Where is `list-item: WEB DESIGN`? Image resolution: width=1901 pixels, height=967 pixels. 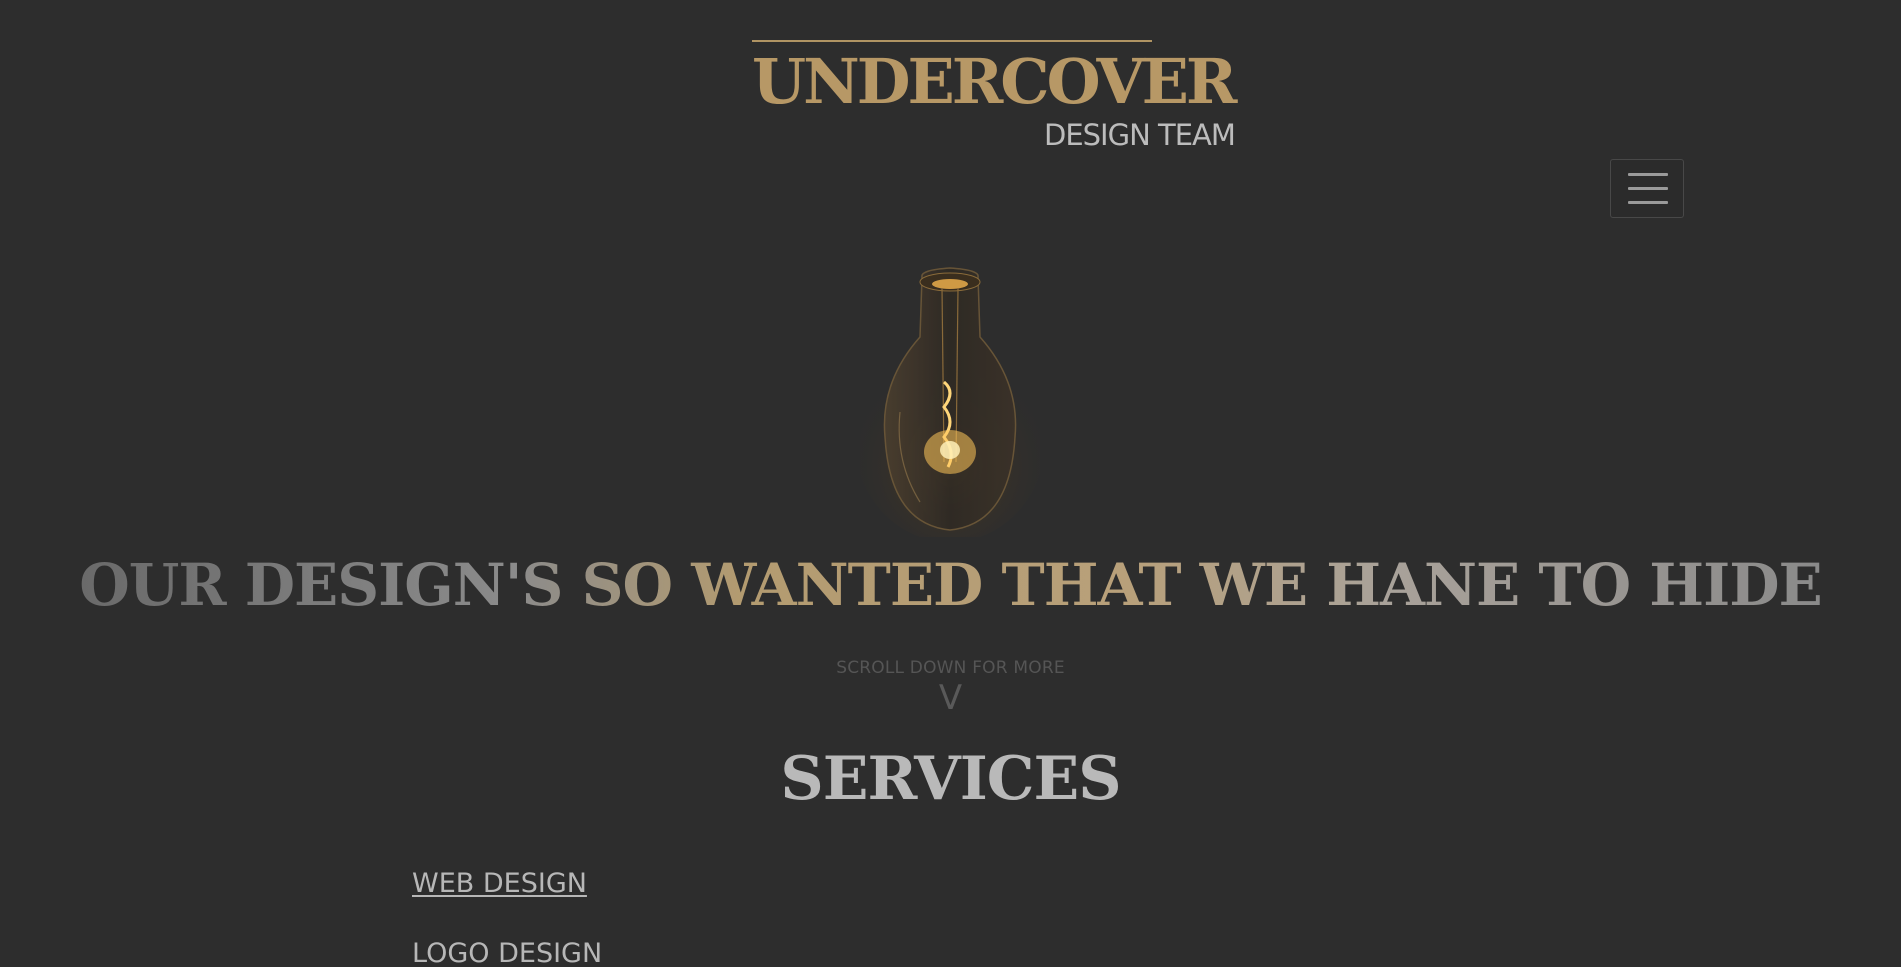
list-item: WEB DESIGN is located at coordinates (507, 884).